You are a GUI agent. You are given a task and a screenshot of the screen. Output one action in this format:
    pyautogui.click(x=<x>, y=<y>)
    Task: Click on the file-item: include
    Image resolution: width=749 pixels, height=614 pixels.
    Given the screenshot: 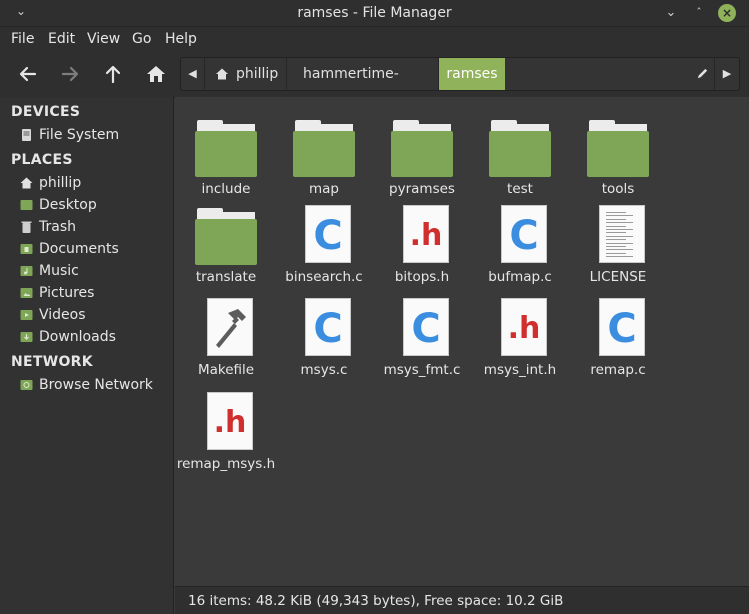 What is the action you would take?
    pyautogui.click(x=226, y=158)
    